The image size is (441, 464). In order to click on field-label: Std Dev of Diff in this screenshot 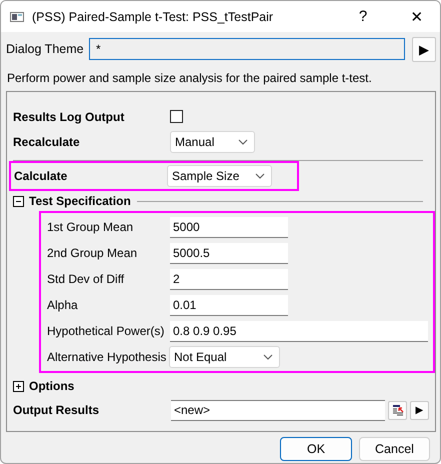, I will do `click(86, 279)`.